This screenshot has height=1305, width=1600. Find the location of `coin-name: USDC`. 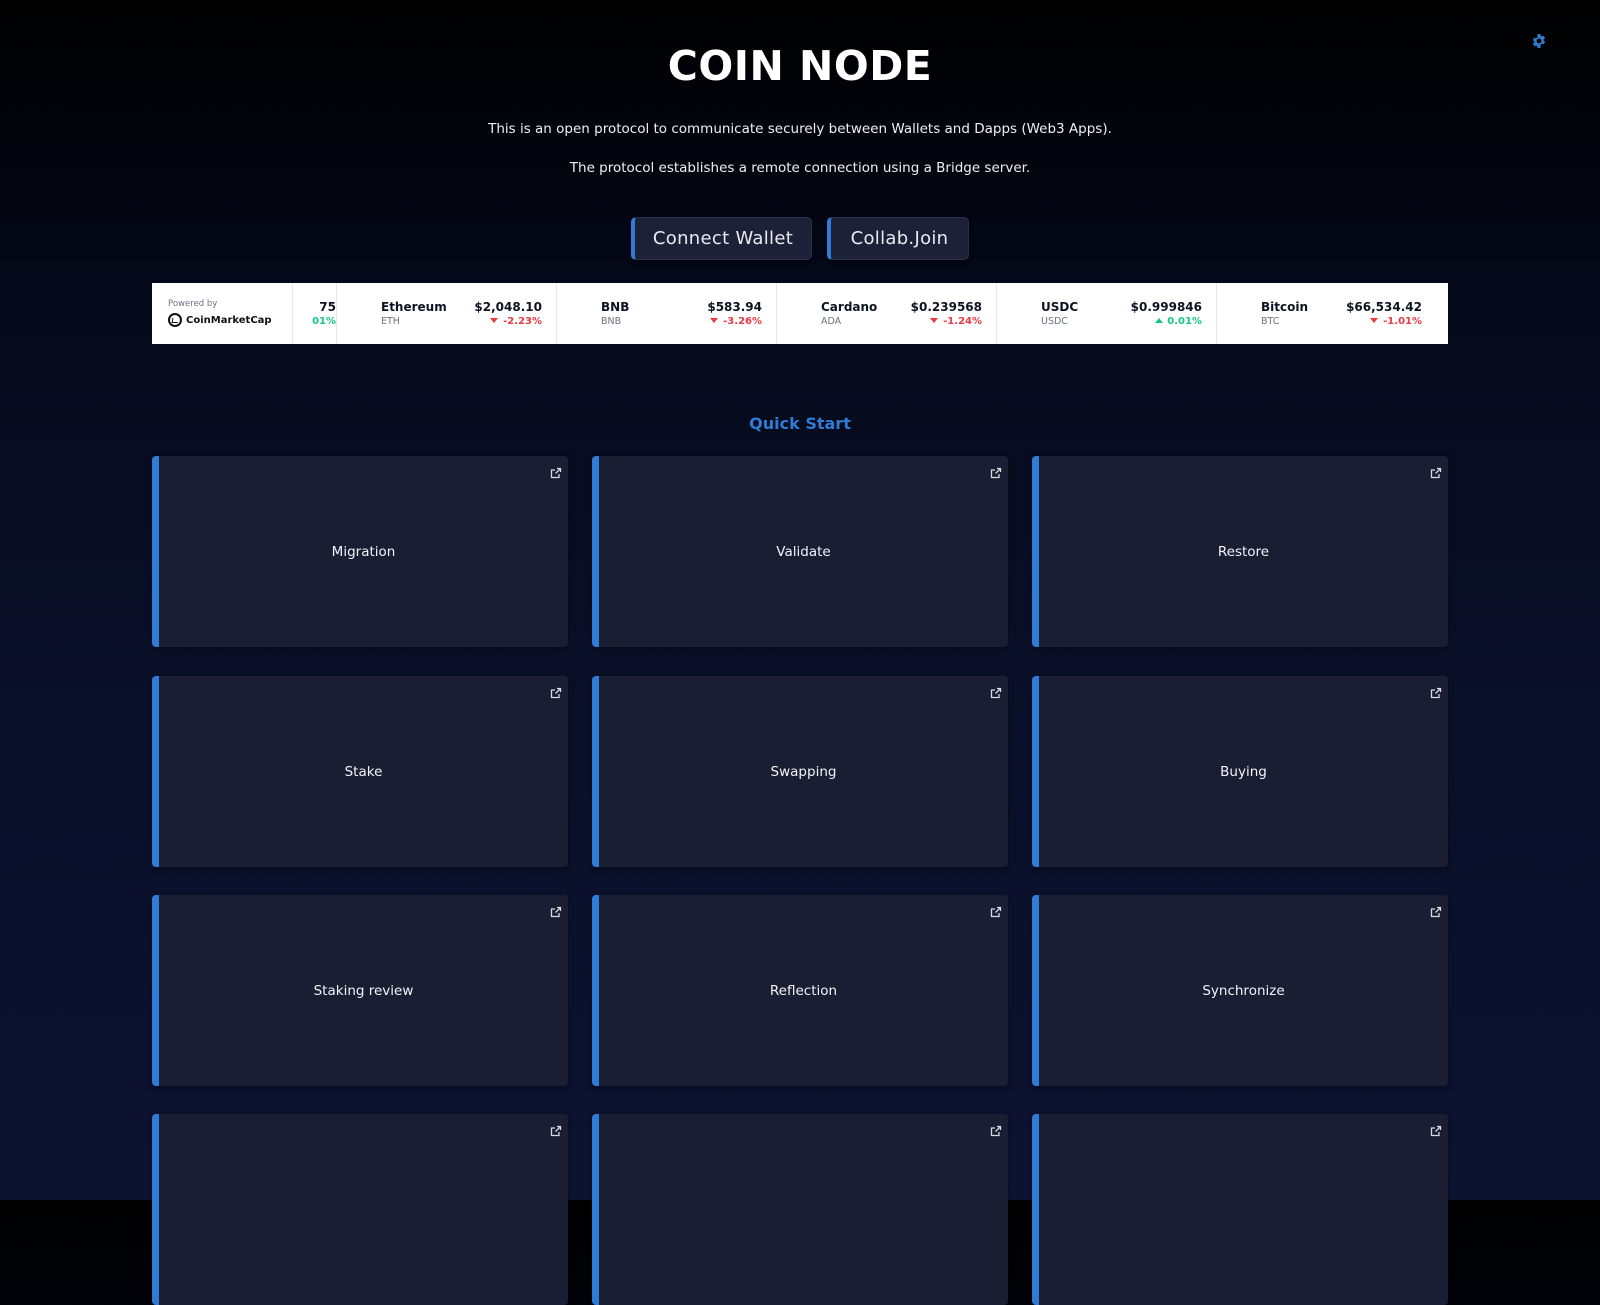

coin-name: USDC is located at coordinates (1060, 307).